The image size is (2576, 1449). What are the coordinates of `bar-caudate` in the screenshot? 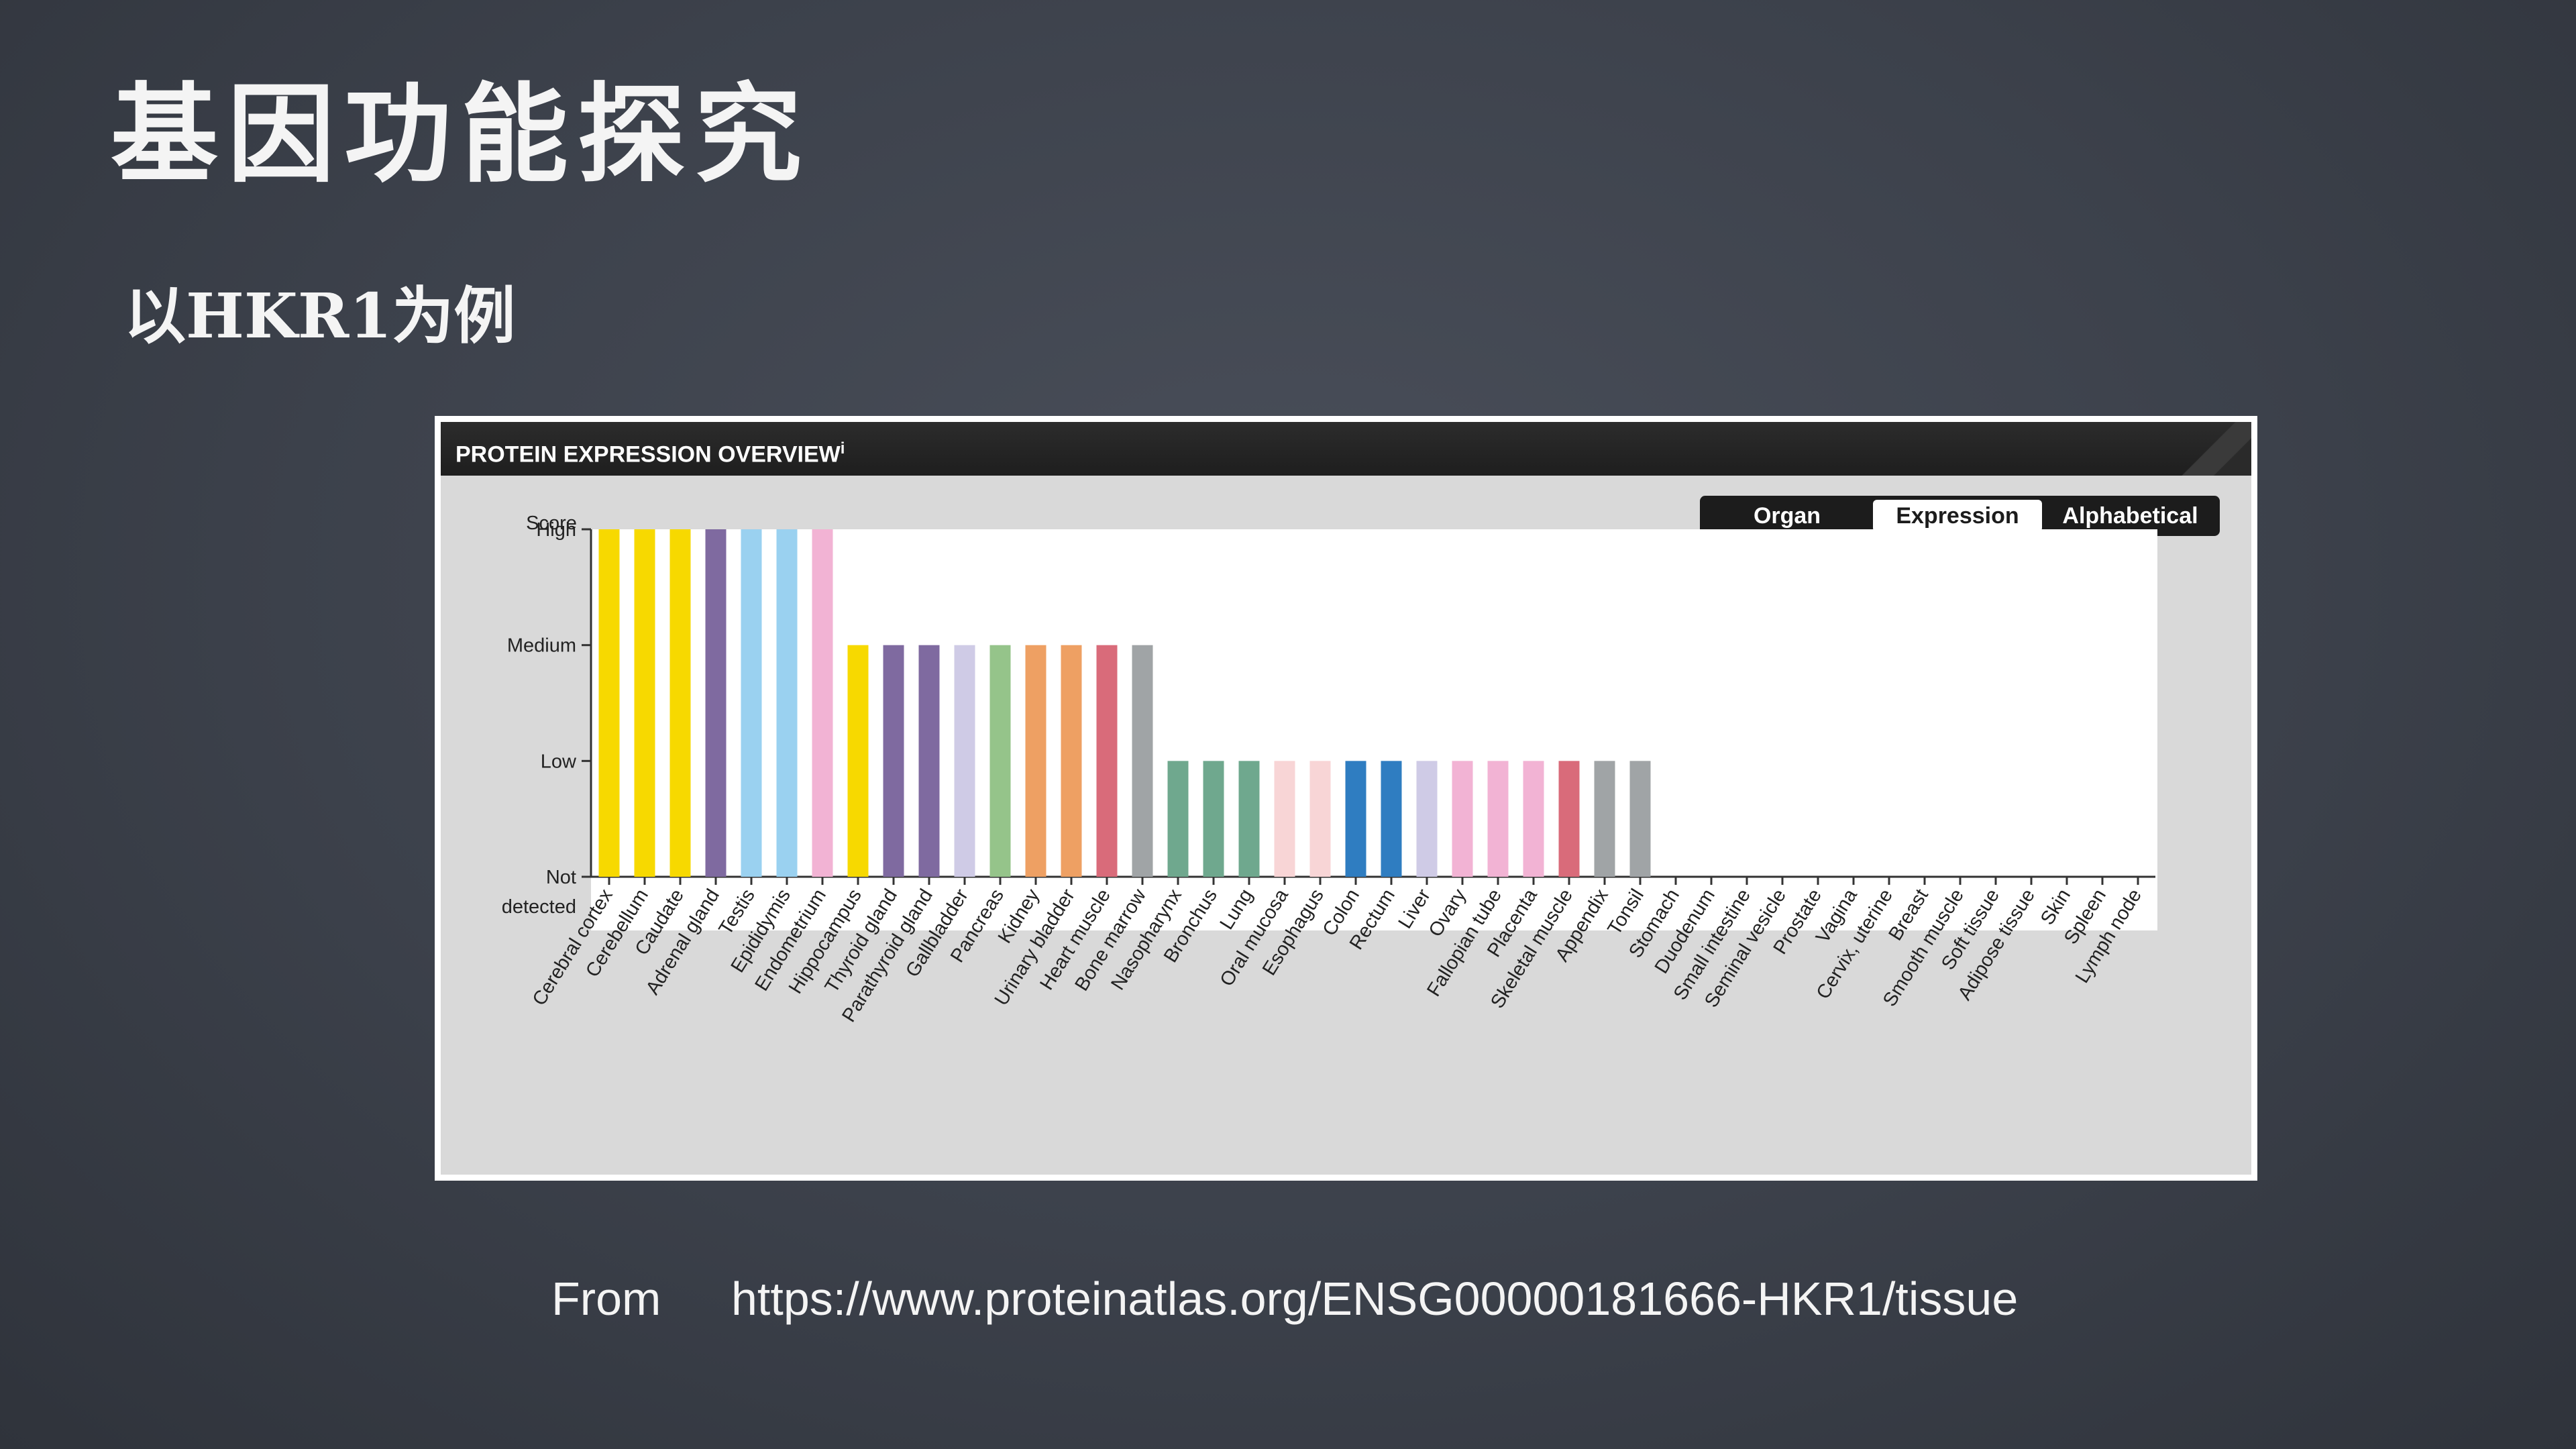 It's located at (680, 703).